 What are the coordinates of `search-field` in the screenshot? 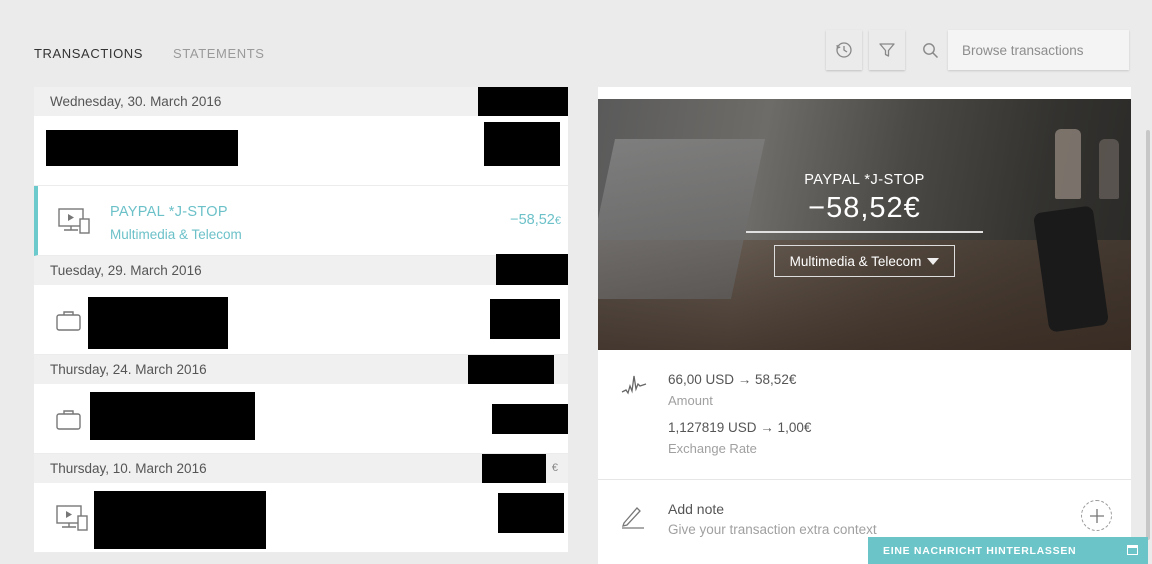 It's located at (1038, 50).